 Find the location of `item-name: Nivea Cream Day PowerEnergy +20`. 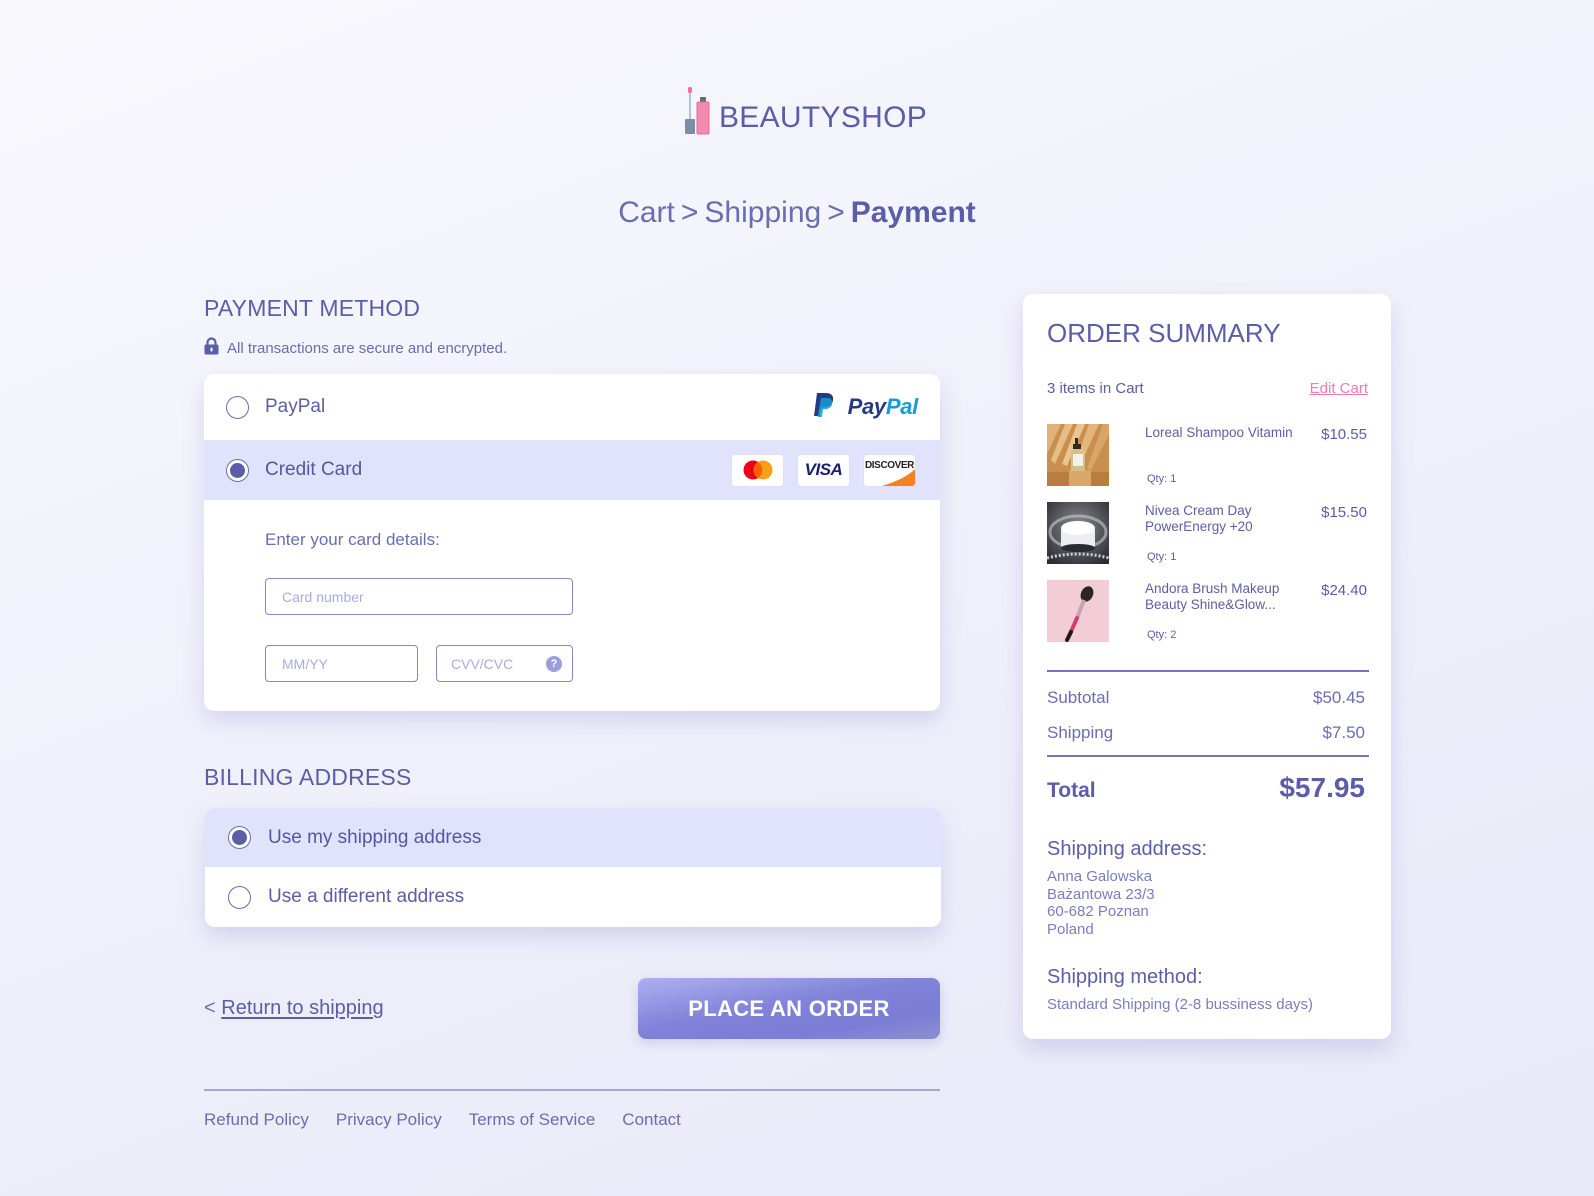

item-name: Nivea Cream Day PowerEnergy +20 is located at coordinates (1199, 518).